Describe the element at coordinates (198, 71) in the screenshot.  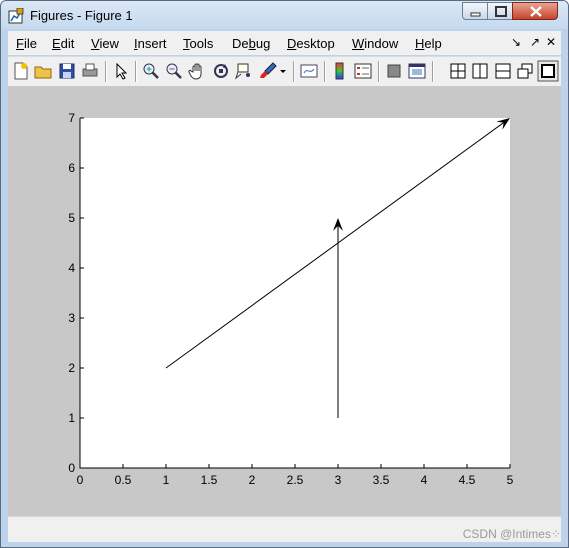
I see `pan-icon` at that location.